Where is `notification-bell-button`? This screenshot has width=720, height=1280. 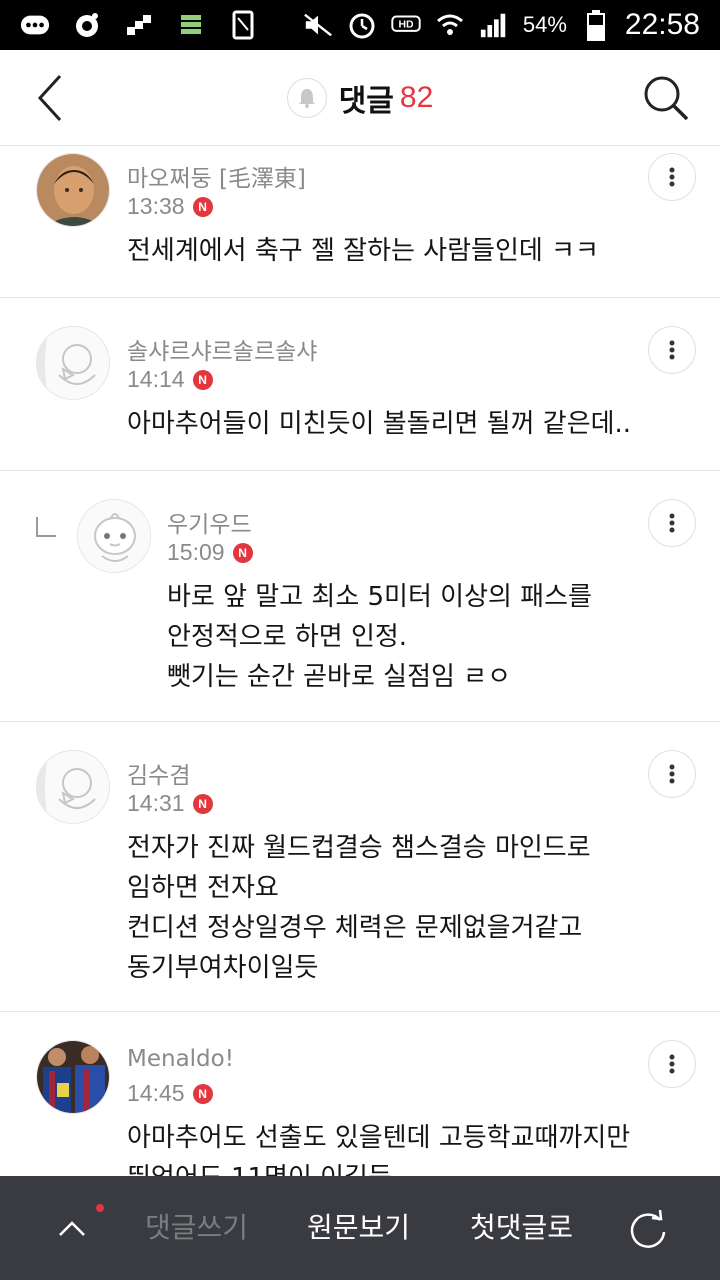
notification-bell-button is located at coordinates (306, 98).